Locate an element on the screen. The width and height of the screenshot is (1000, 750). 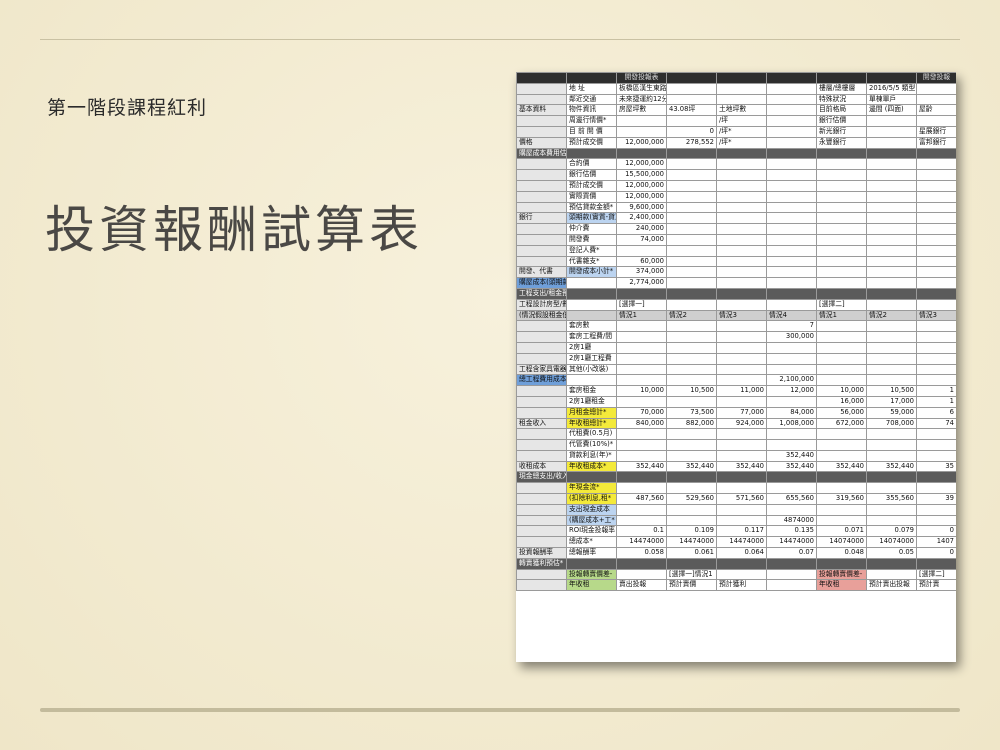
sheet-cell: 收租成本 is located at coordinates (541, 466).